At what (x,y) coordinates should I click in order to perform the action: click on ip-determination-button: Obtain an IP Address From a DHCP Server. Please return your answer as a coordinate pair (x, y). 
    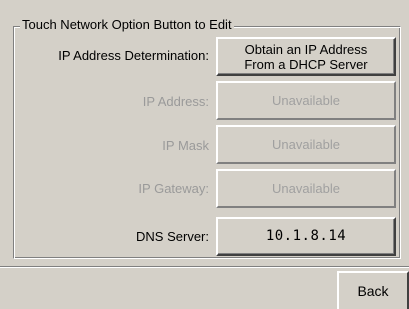
    Looking at the image, I should click on (306, 56).